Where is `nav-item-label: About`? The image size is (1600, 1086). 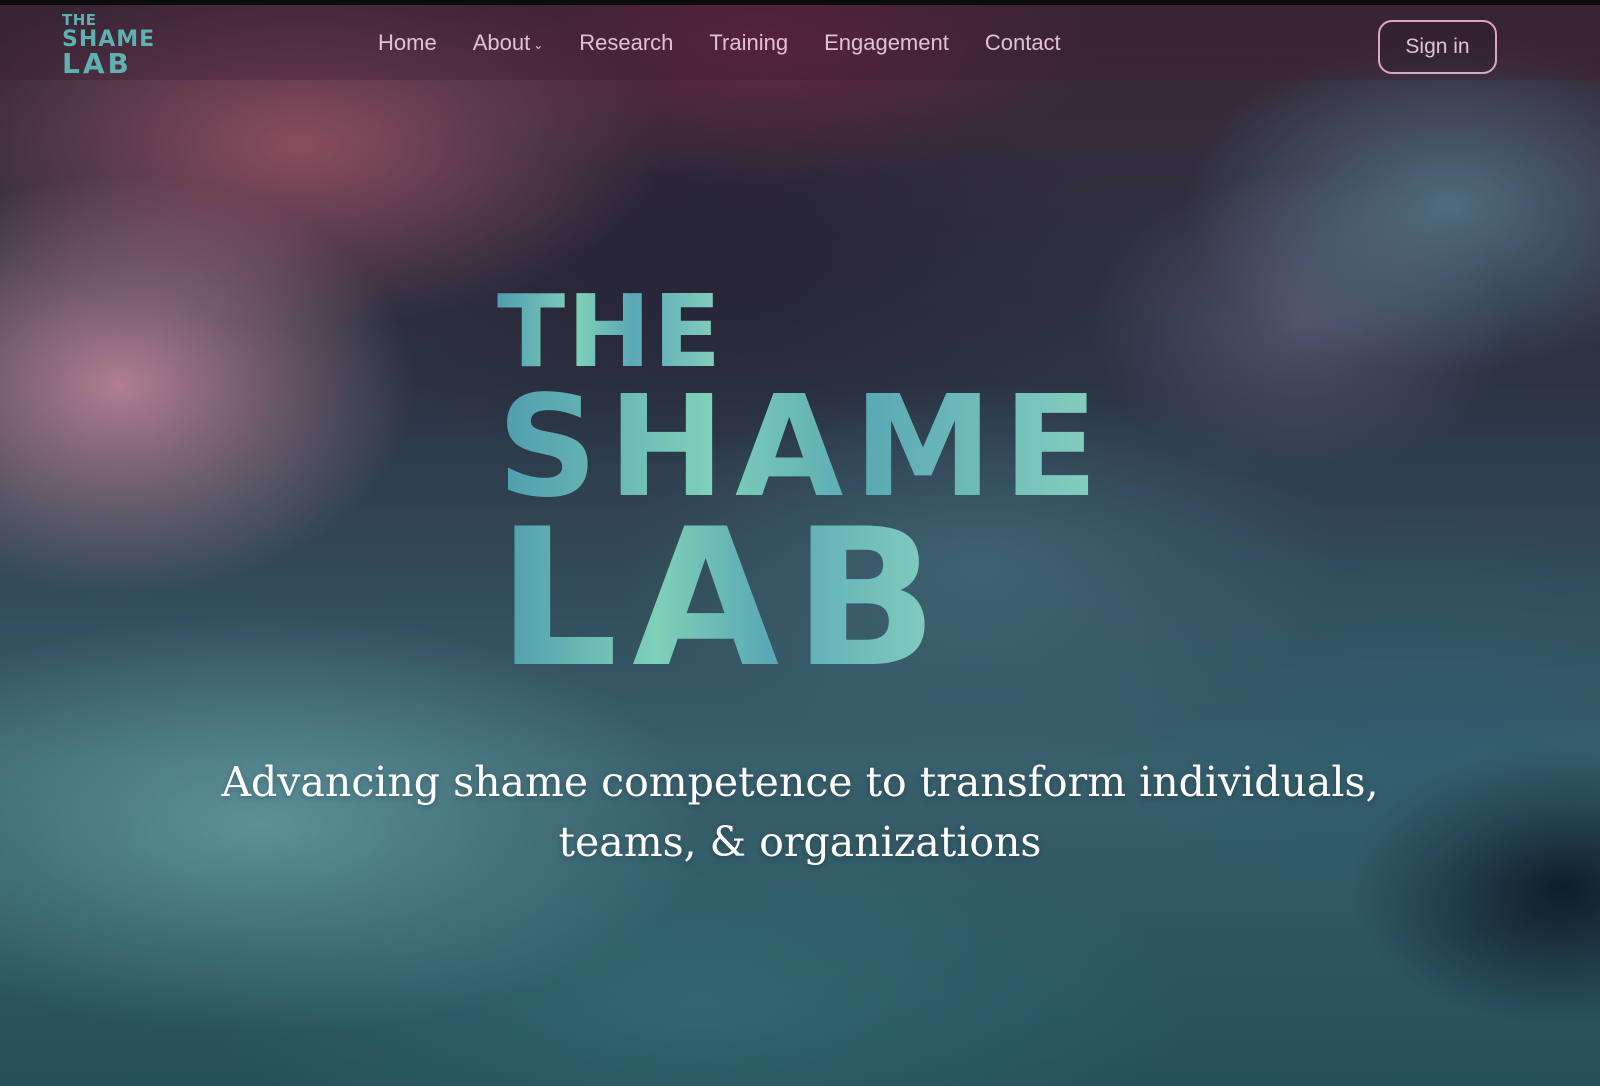
nav-item-label: About is located at coordinates (501, 42).